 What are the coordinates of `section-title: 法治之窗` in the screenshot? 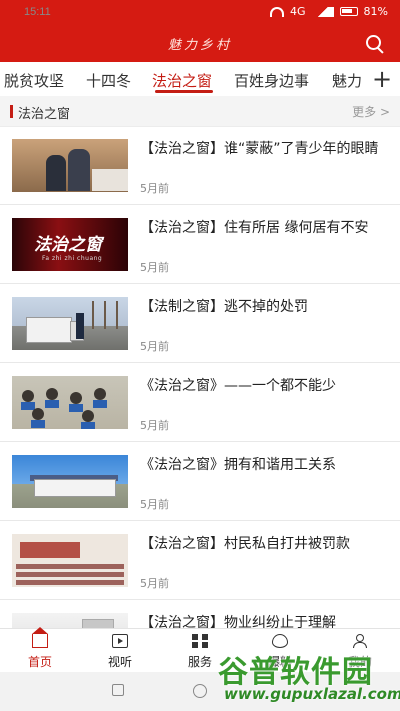 It's located at (44, 114).